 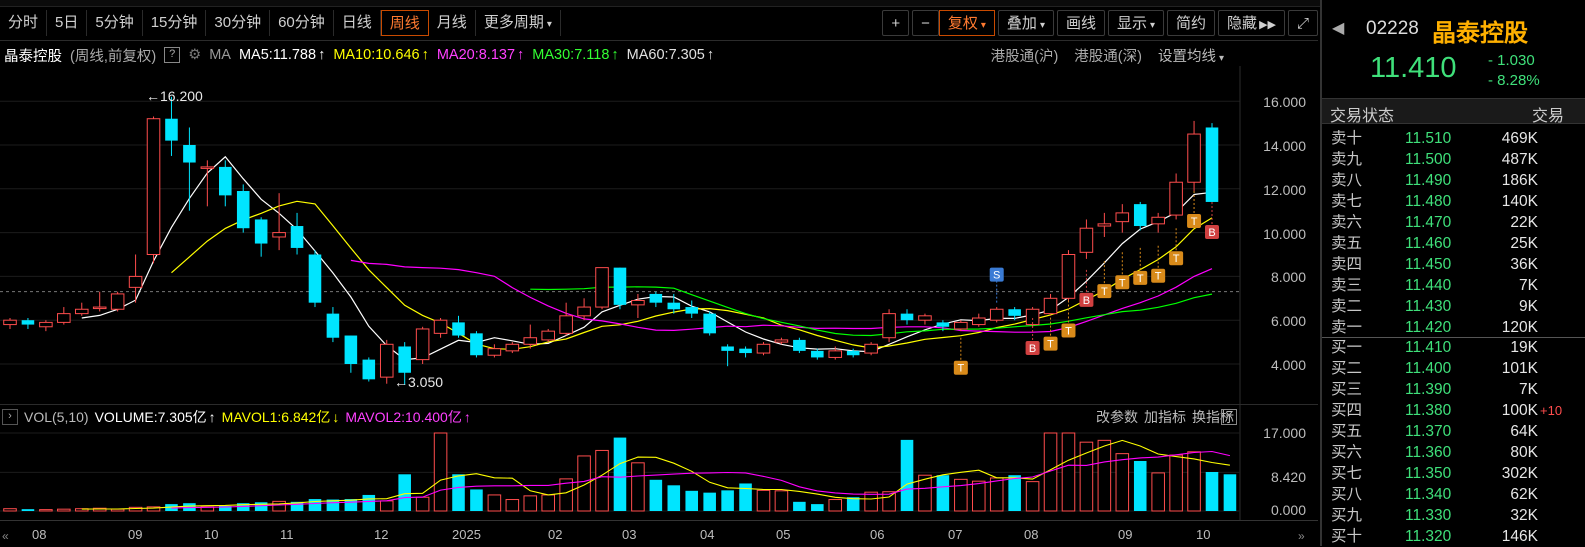 What do you see at coordinates (1453, 306) in the screenshot?
I see `sells-row: 卖二 11.430 9K` at bounding box center [1453, 306].